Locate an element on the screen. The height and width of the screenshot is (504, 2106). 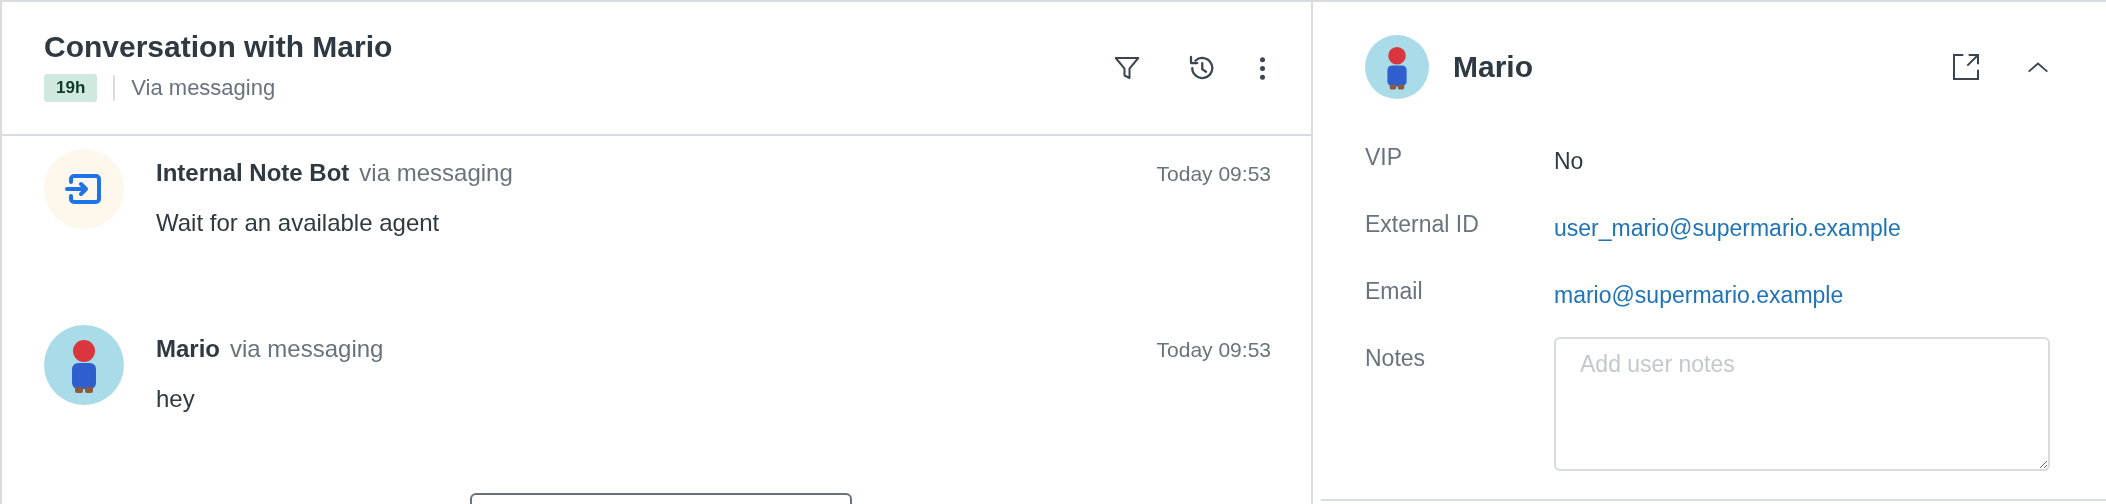
field-label: External ID is located at coordinates (1422, 224).